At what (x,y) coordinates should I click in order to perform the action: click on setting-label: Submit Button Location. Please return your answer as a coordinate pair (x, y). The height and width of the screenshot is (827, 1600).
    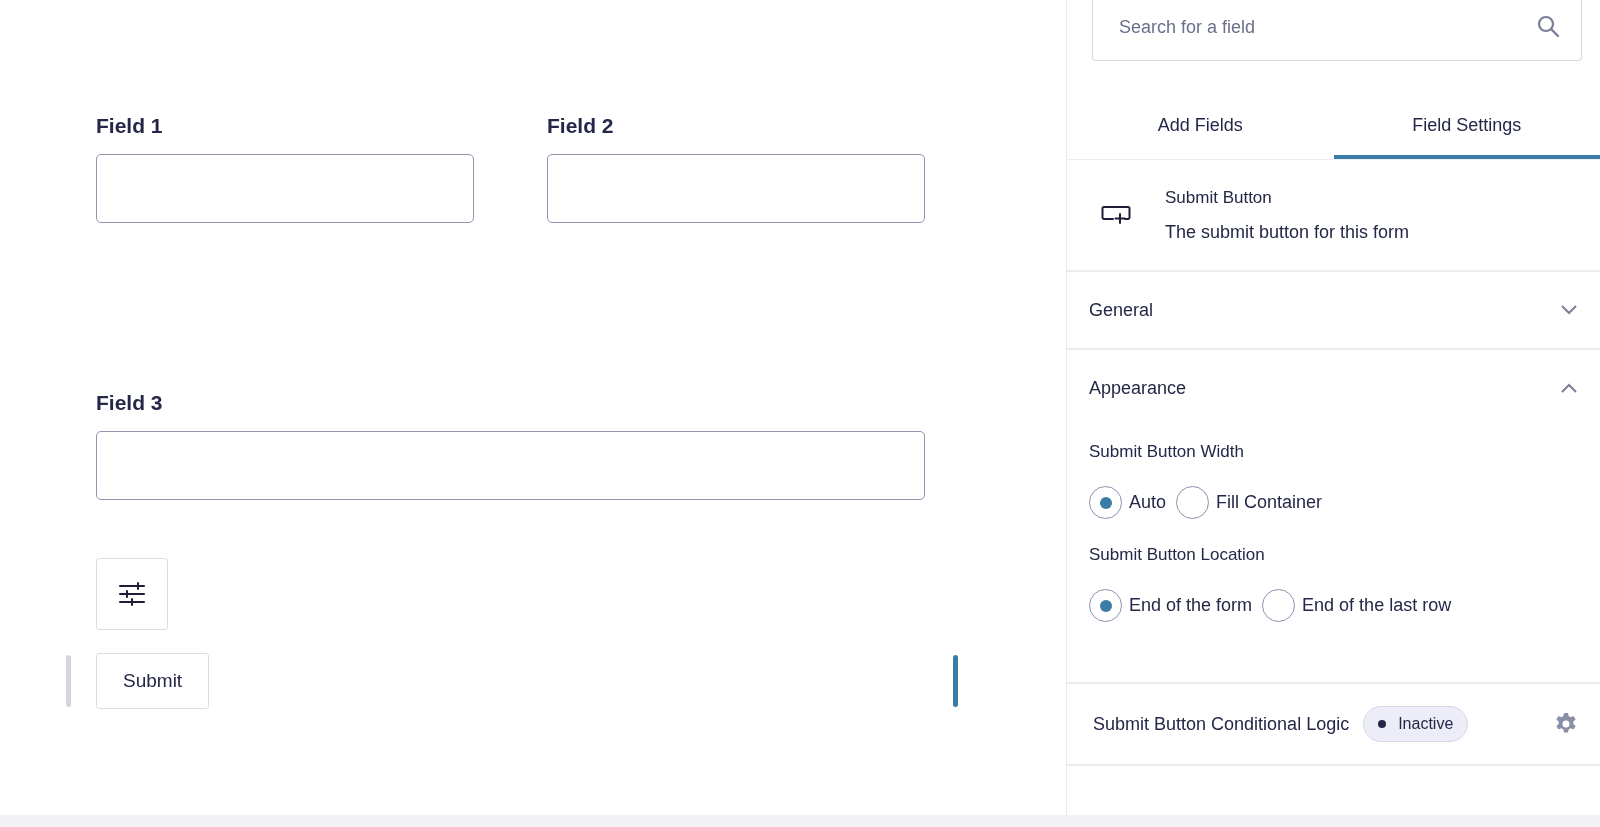
    Looking at the image, I should click on (1177, 555).